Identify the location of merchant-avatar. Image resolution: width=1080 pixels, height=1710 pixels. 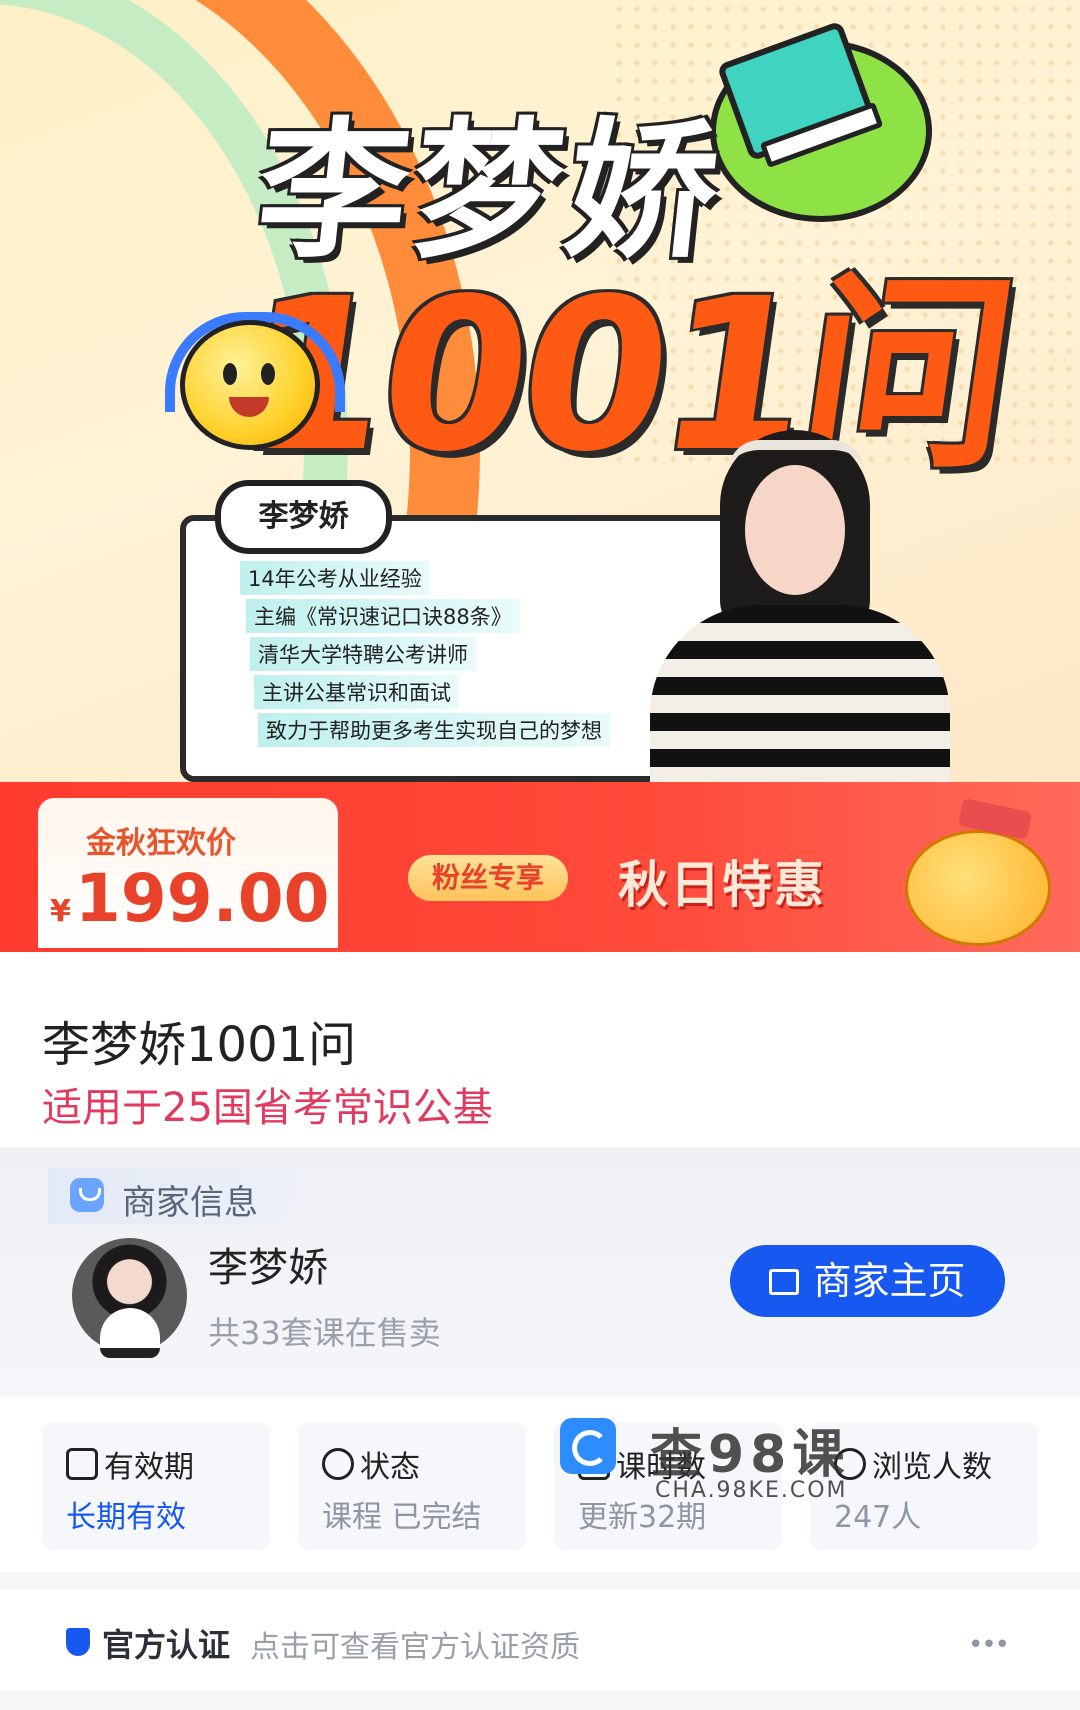
(129, 1298).